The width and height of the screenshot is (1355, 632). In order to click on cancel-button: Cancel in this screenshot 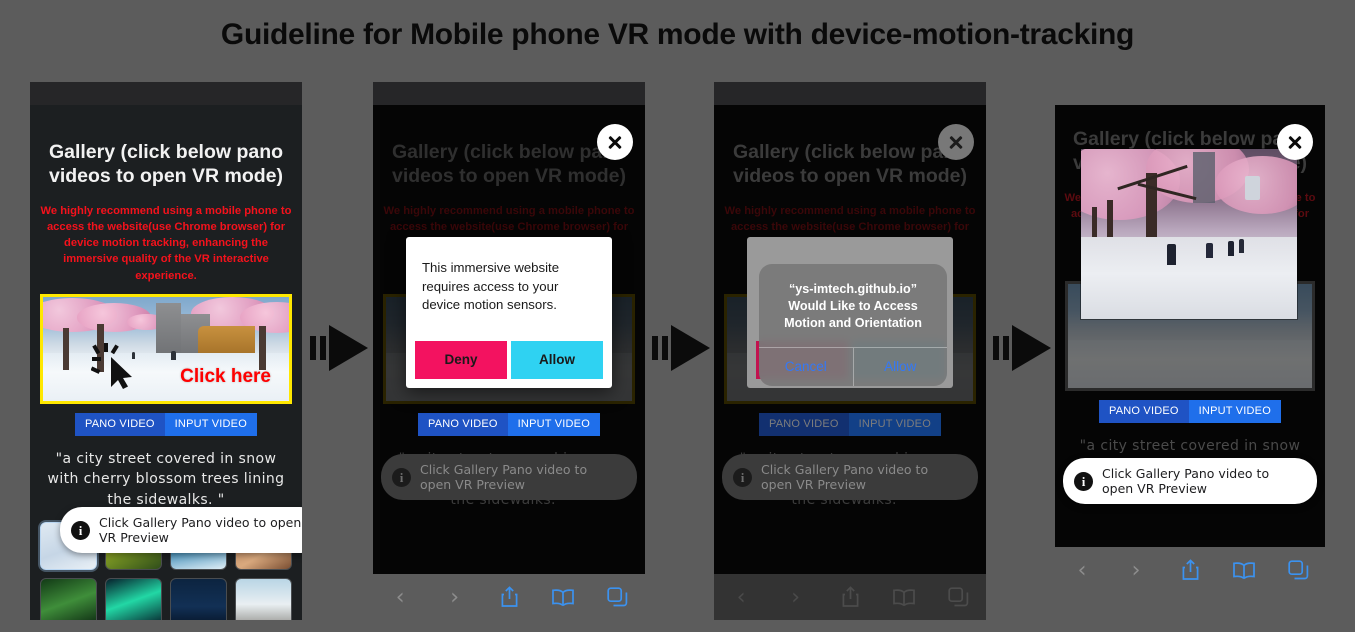, I will do `click(806, 367)`.